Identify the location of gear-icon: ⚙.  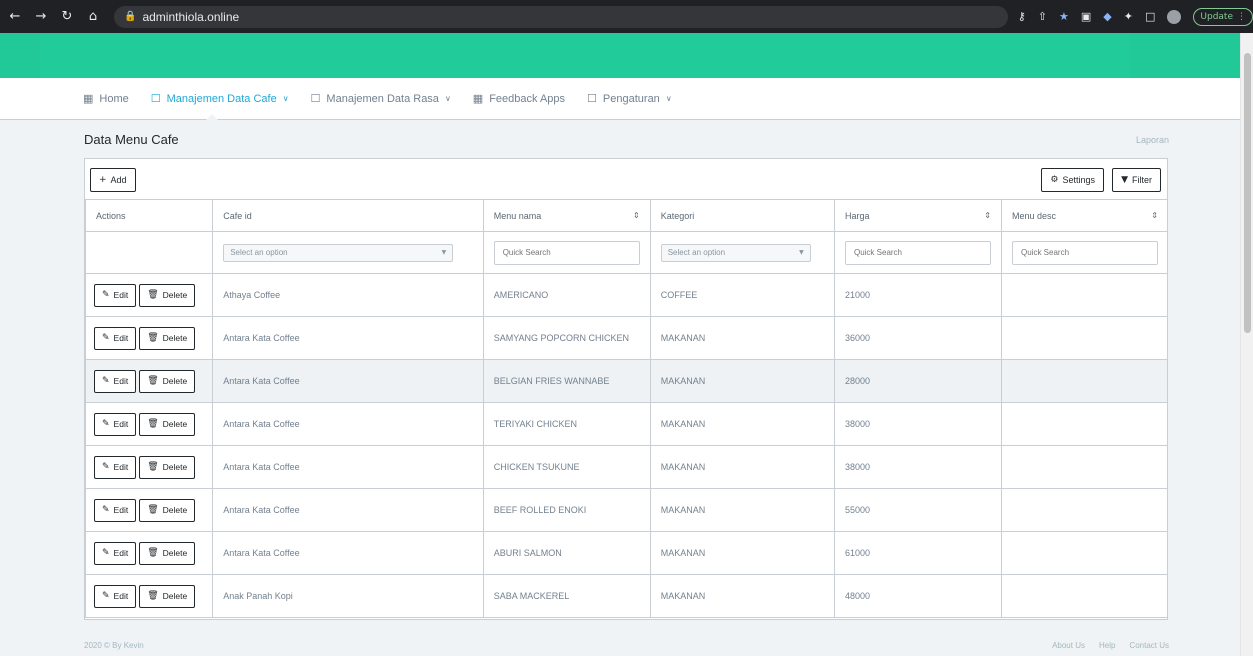
(1054, 180).